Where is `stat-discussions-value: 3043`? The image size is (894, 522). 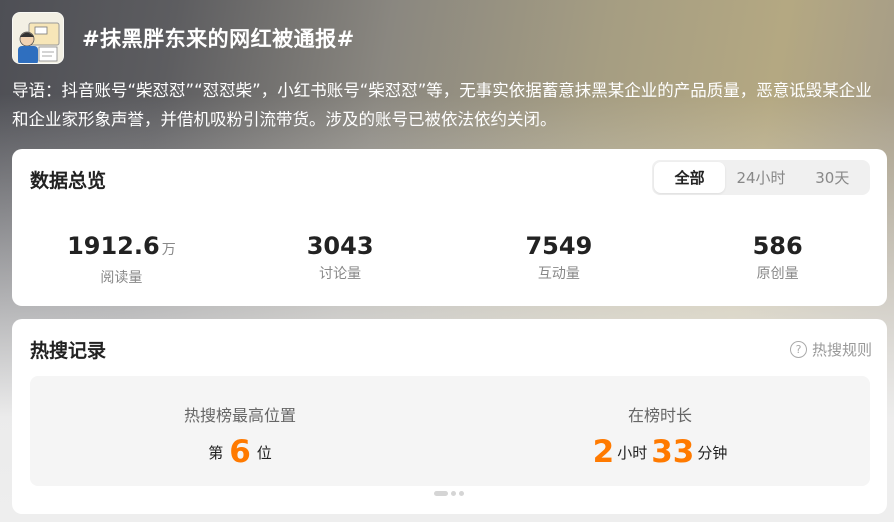 stat-discussions-value: 3043 is located at coordinates (340, 246).